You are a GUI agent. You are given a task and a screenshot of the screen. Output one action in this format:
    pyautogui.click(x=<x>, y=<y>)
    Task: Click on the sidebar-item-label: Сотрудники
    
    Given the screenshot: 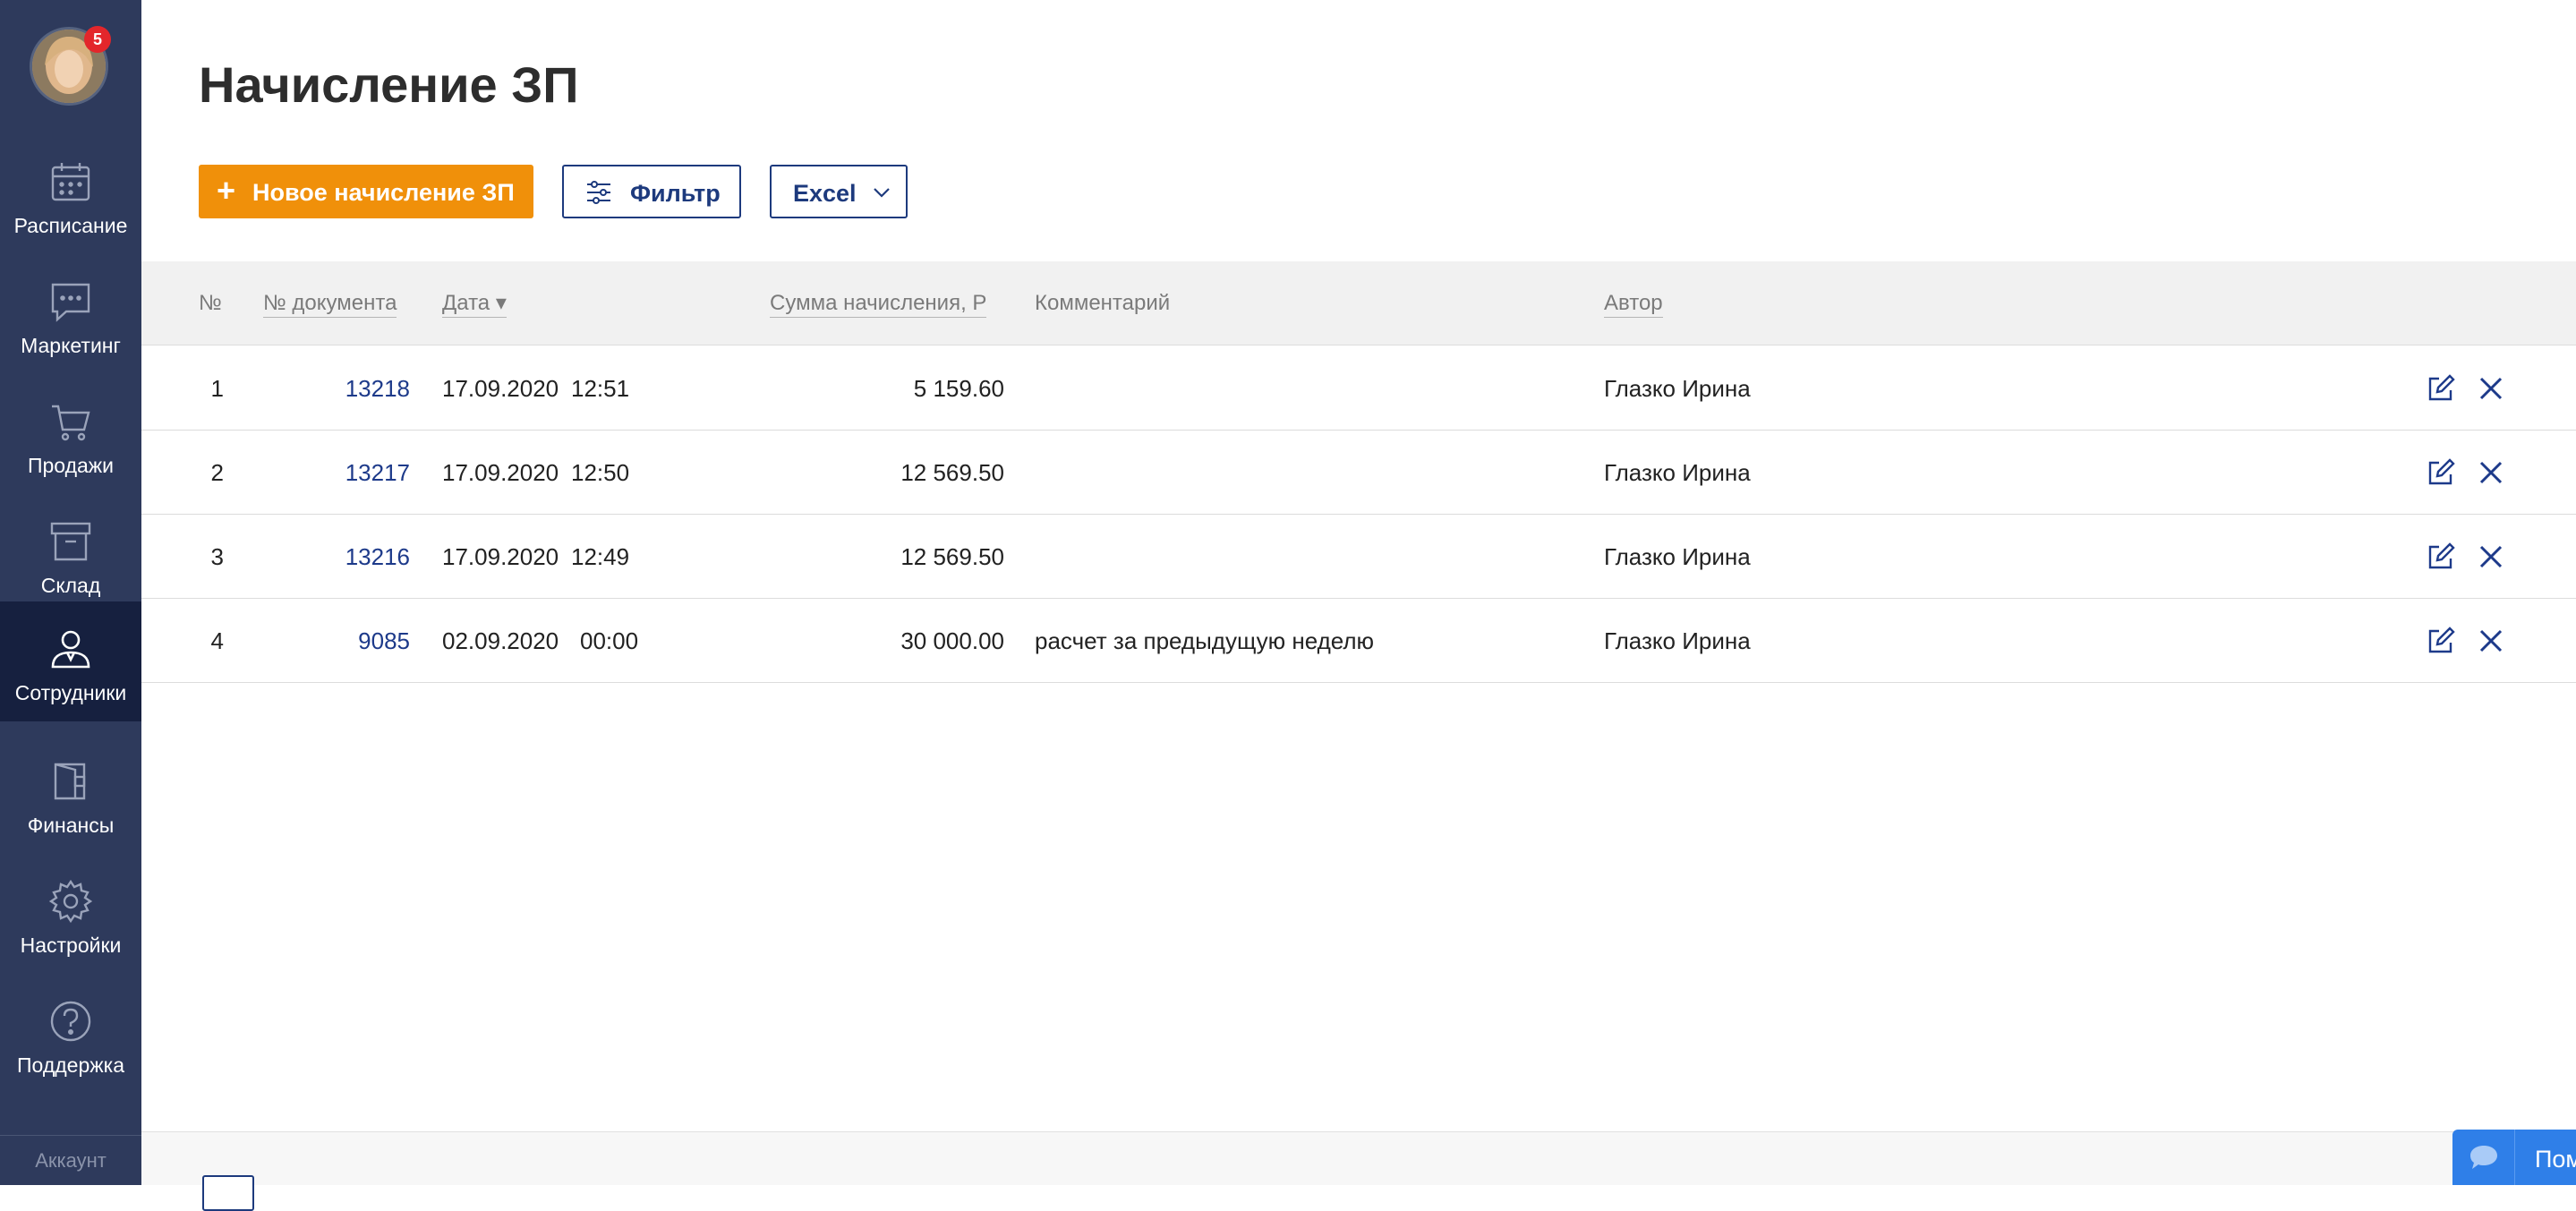 What is the action you would take?
    pyautogui.click(x=70, y=692)
    